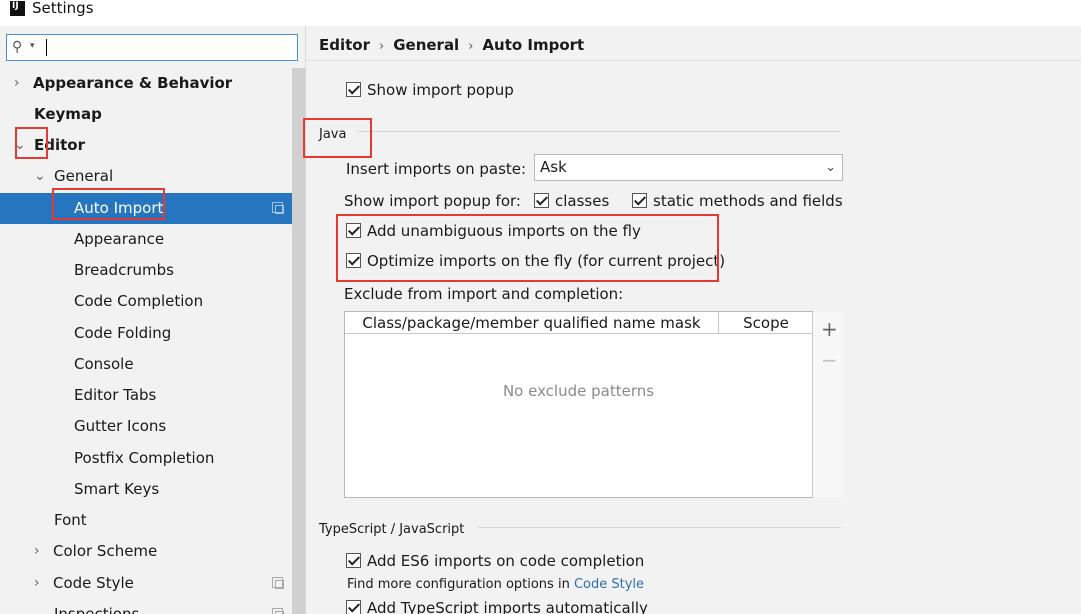 Image resolution: width=1081 pixels, height=614 pixels. Describe the element at coordinates (117, 489) in the screenshot. I see `sidebar-item-label: Smart Keys` at that location.